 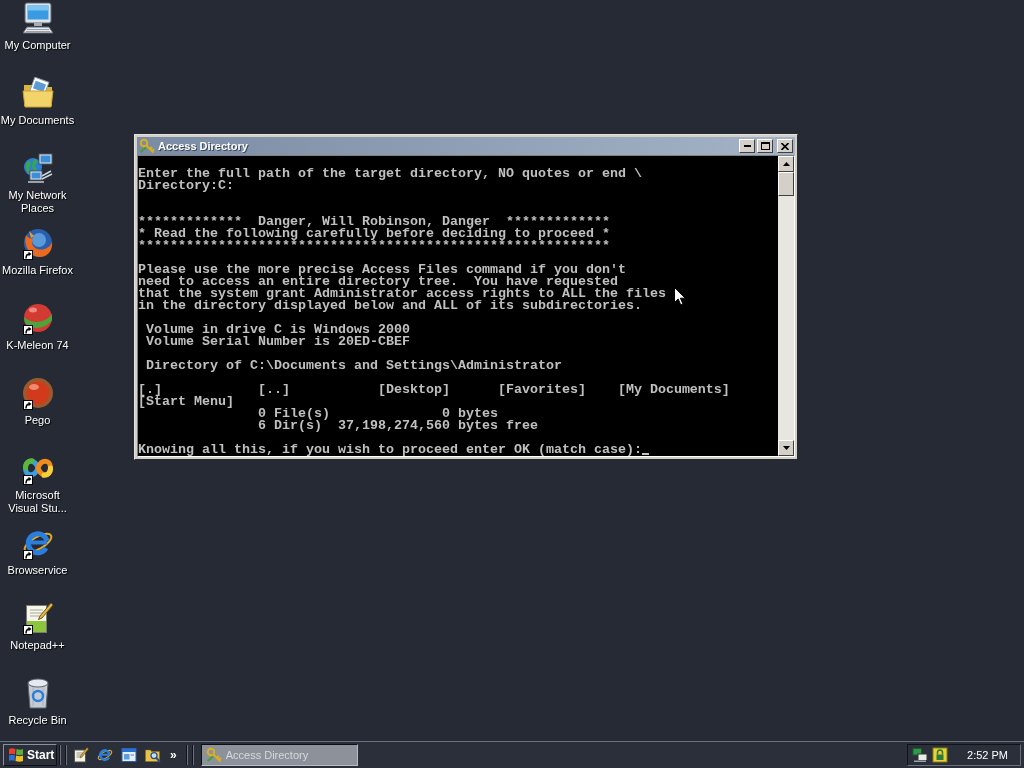 I want to click on desktop-icon-label: My Documents, so click(x=37, y=120).